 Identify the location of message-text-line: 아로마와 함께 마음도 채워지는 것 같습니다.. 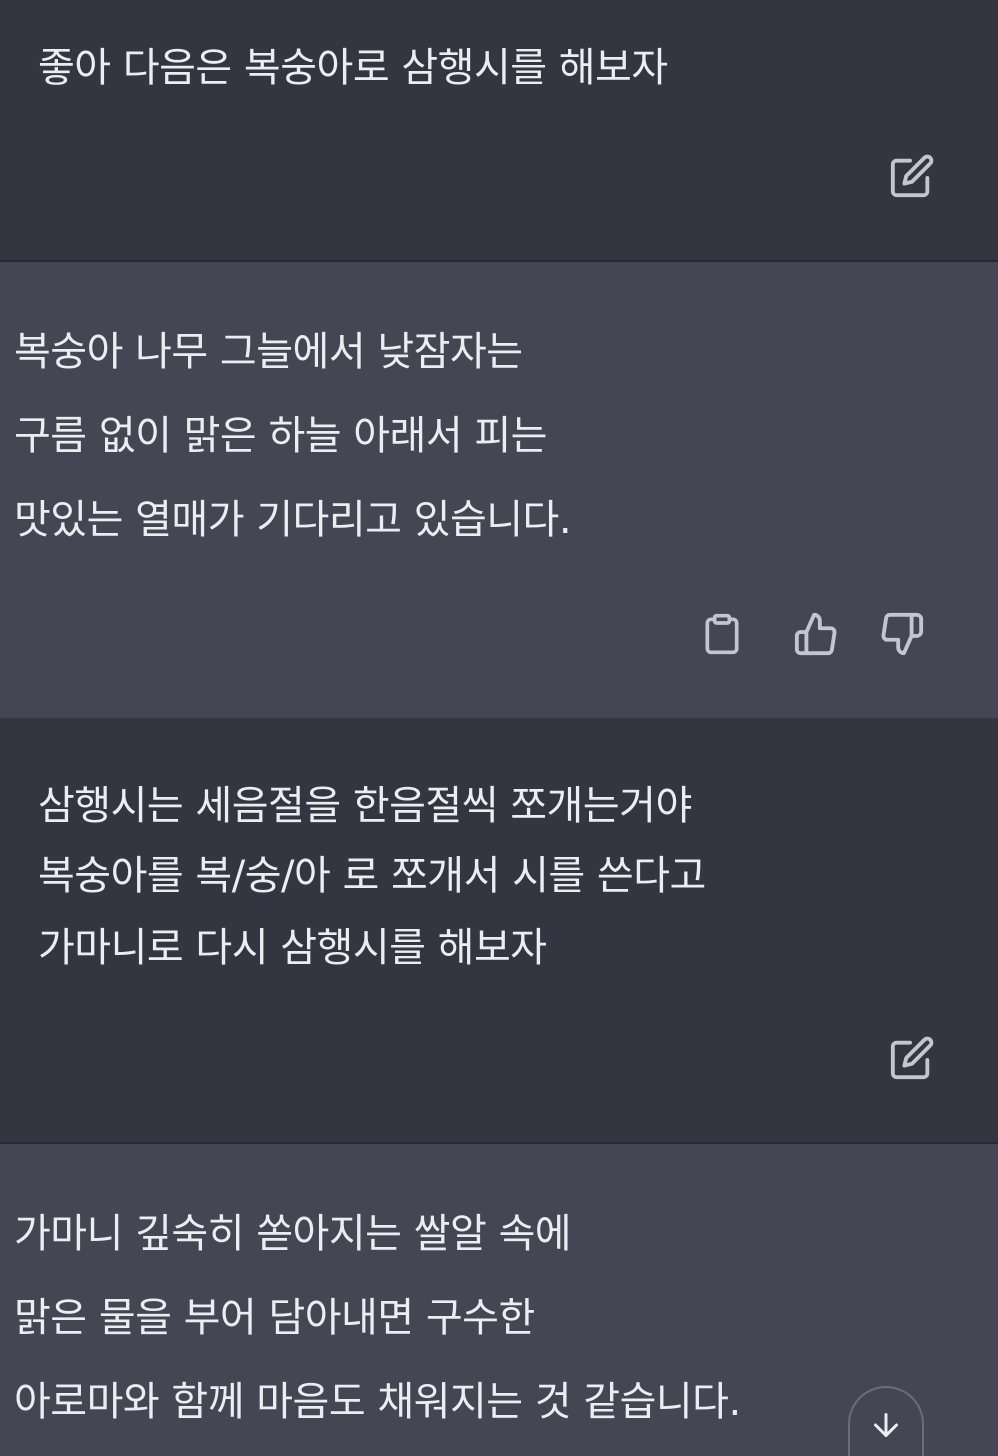
(377, 1402).